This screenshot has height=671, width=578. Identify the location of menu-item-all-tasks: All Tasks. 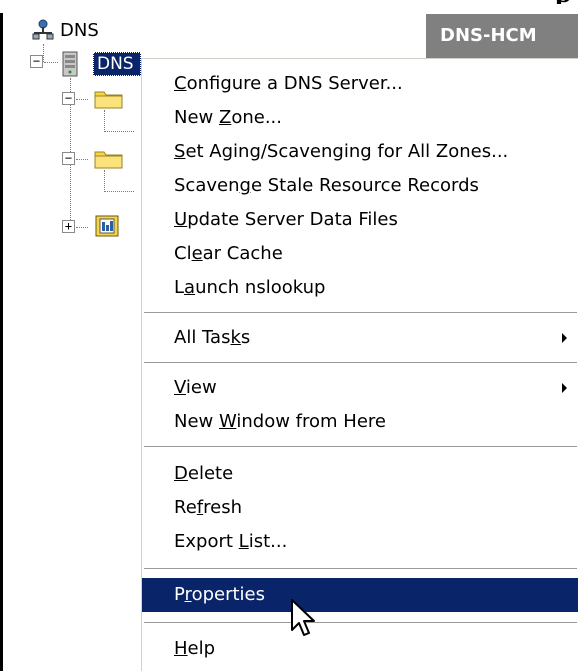
(360, 338).